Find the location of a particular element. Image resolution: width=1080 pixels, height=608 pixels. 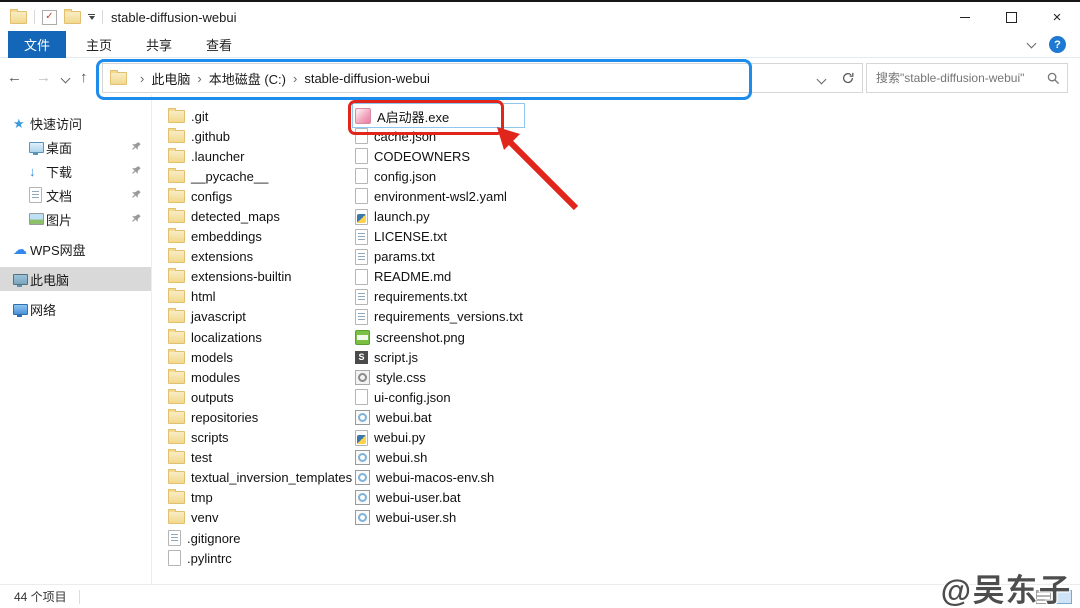

file-row: repositories is located at coordinates (258, 417).